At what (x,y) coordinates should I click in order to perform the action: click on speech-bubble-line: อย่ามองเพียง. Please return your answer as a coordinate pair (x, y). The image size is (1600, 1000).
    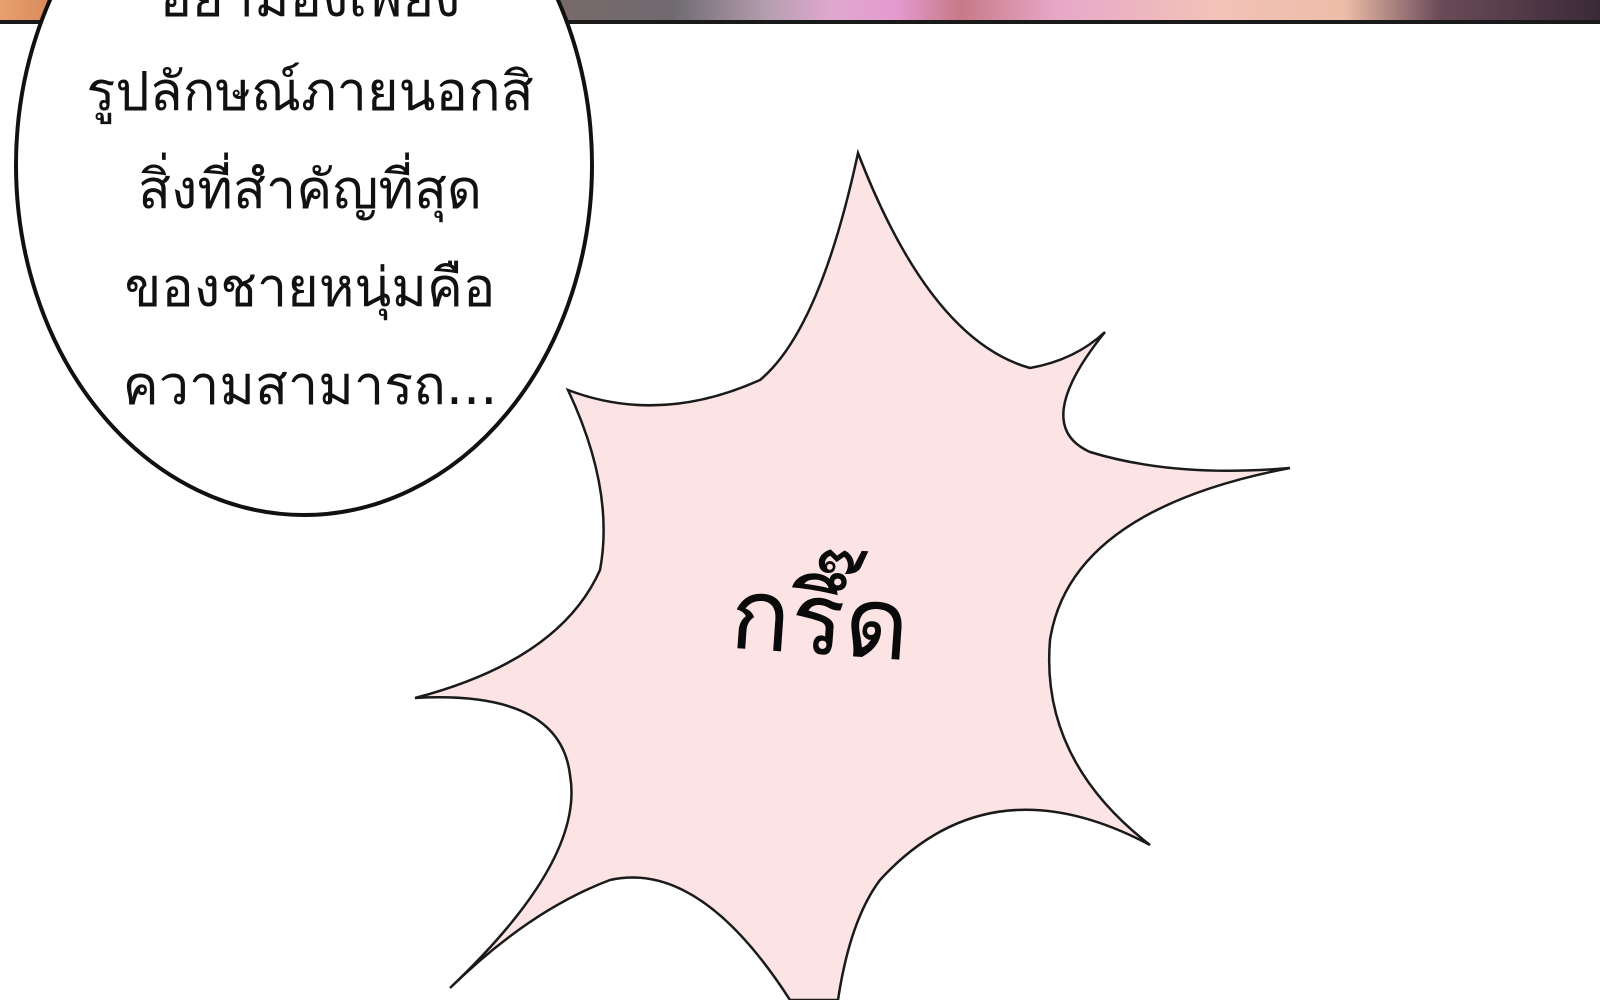
    Looking at the image, I should click on (310, 14).